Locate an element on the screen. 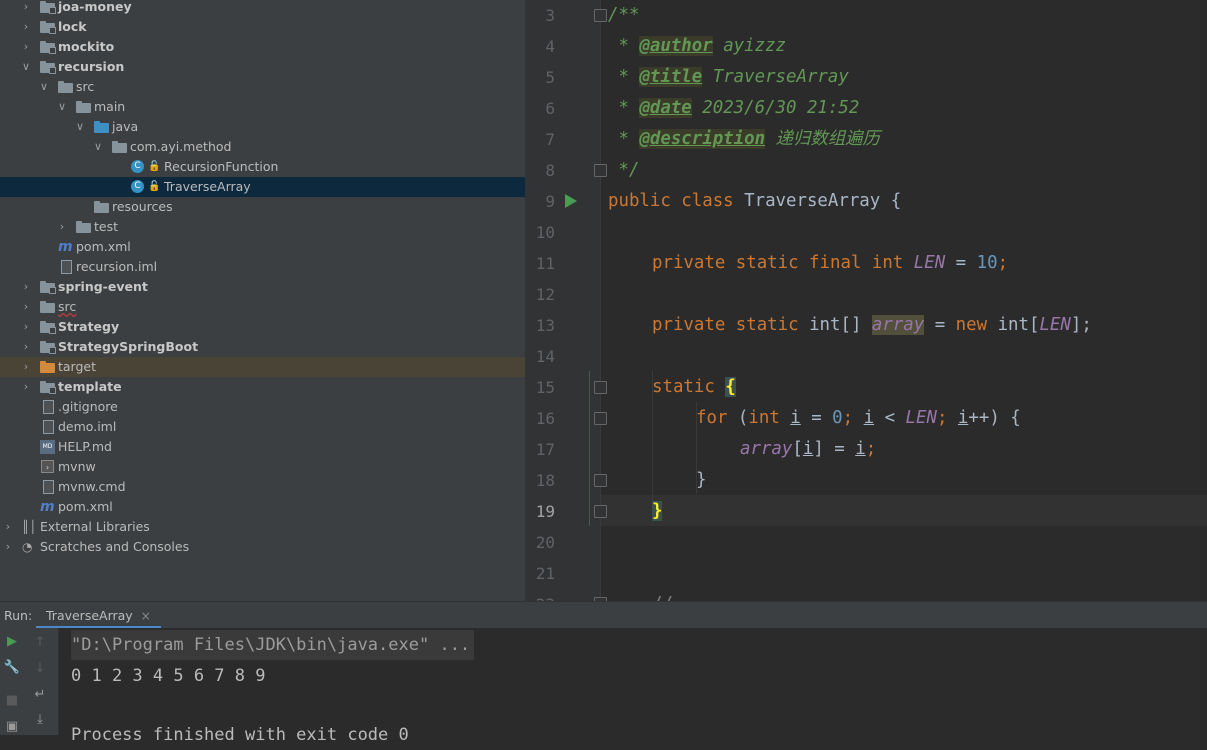 This screenshot has width=1207, height=750. line-number: 18 is located at coordinates (545, 480).